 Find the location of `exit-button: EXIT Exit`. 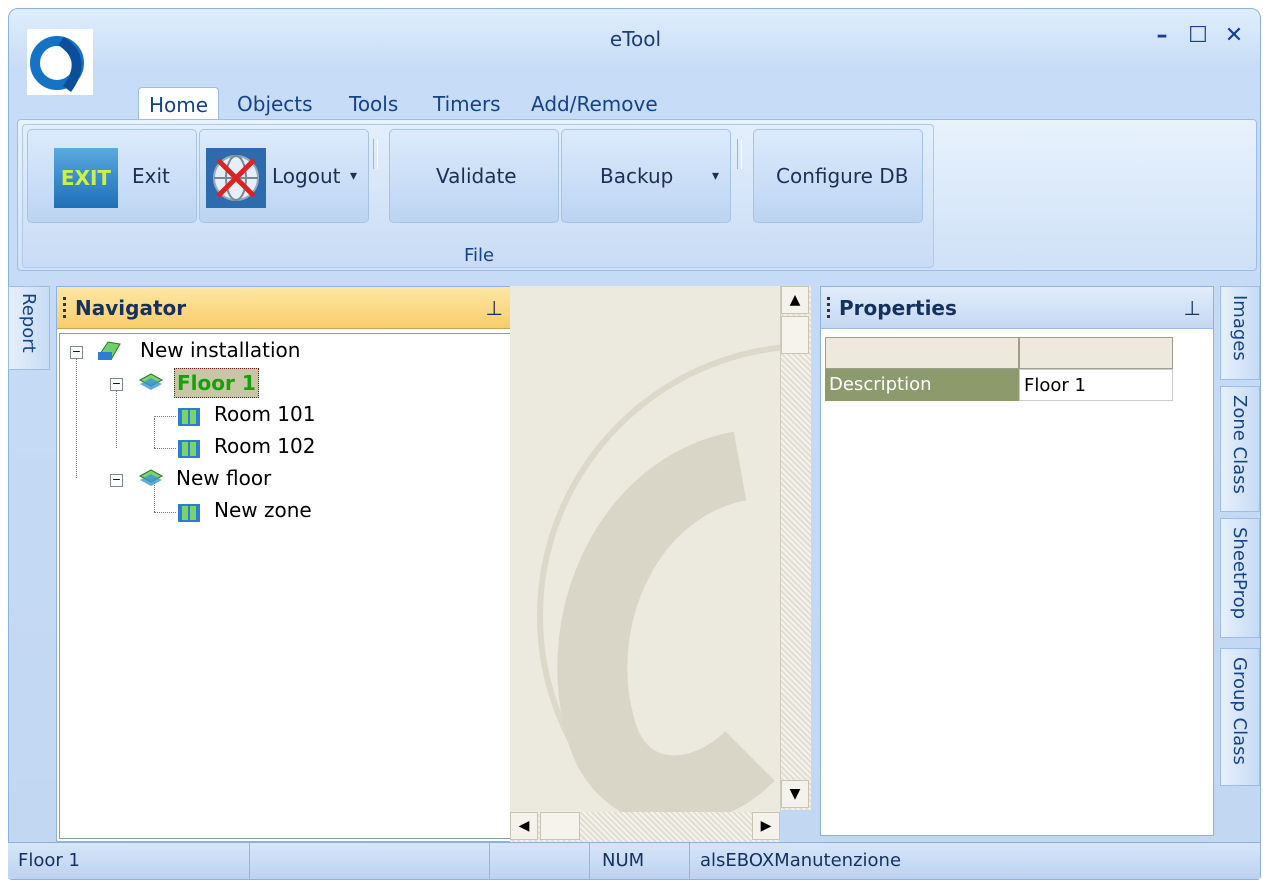

exit-button: EXIT Exit is located at coordinates (112, 176).